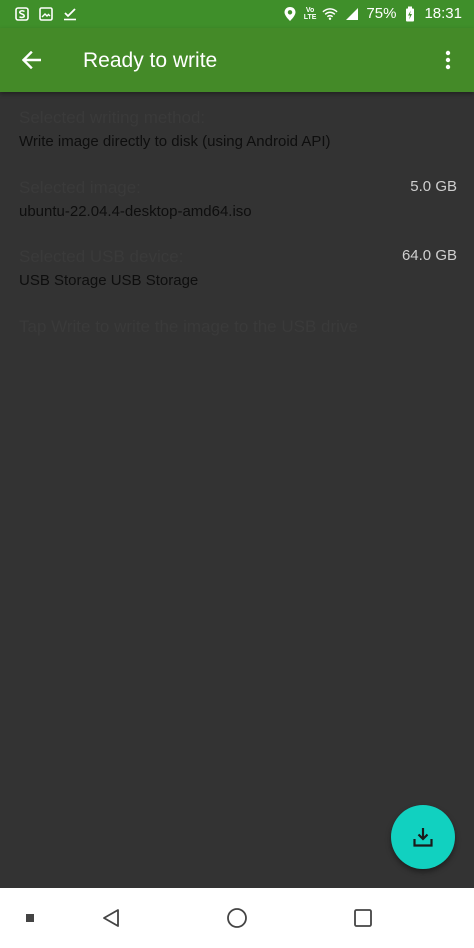 The image size is (474, 948). Describe the element at coordinates (70, 14) in the screenshot. I see `checkmark-icon` at that location.